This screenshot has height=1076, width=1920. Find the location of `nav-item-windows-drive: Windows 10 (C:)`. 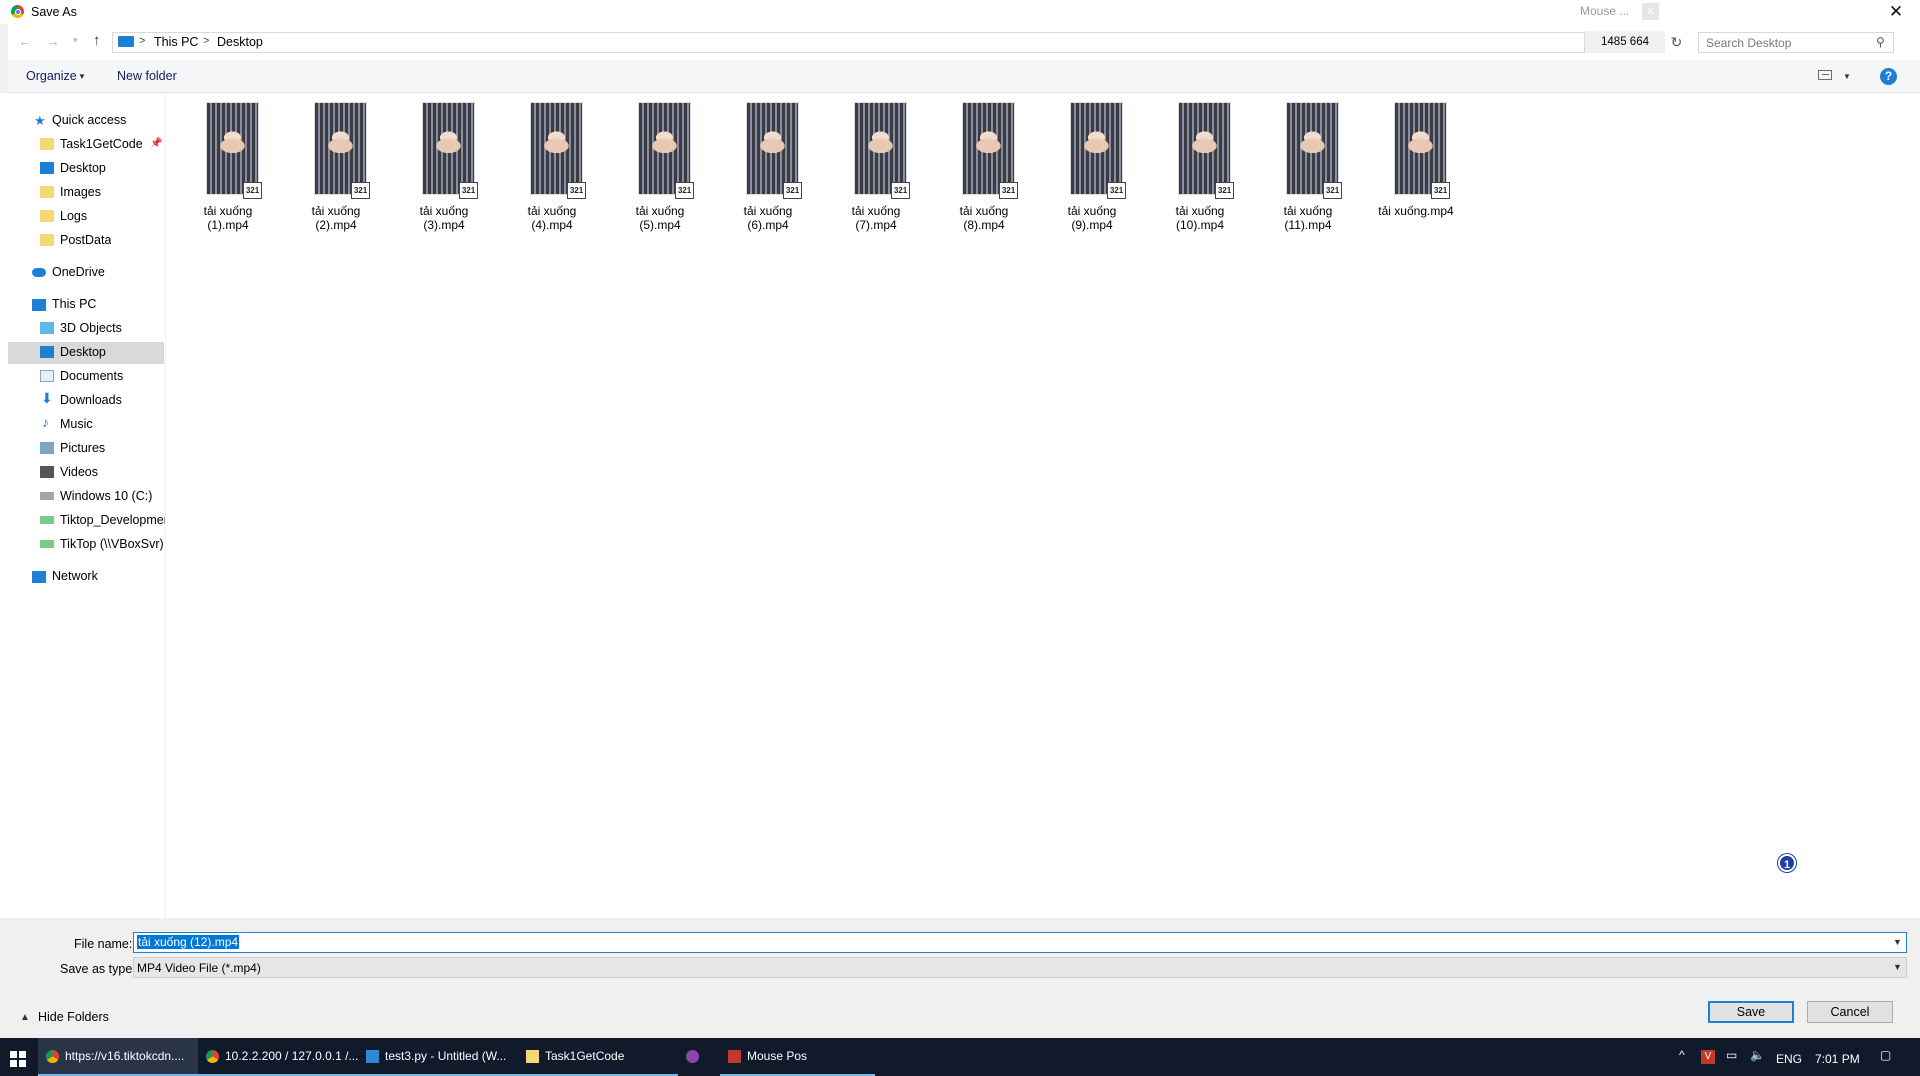

nav-item-windows-drive: Windows 10 (C:) is located at coordinates (106, 496).